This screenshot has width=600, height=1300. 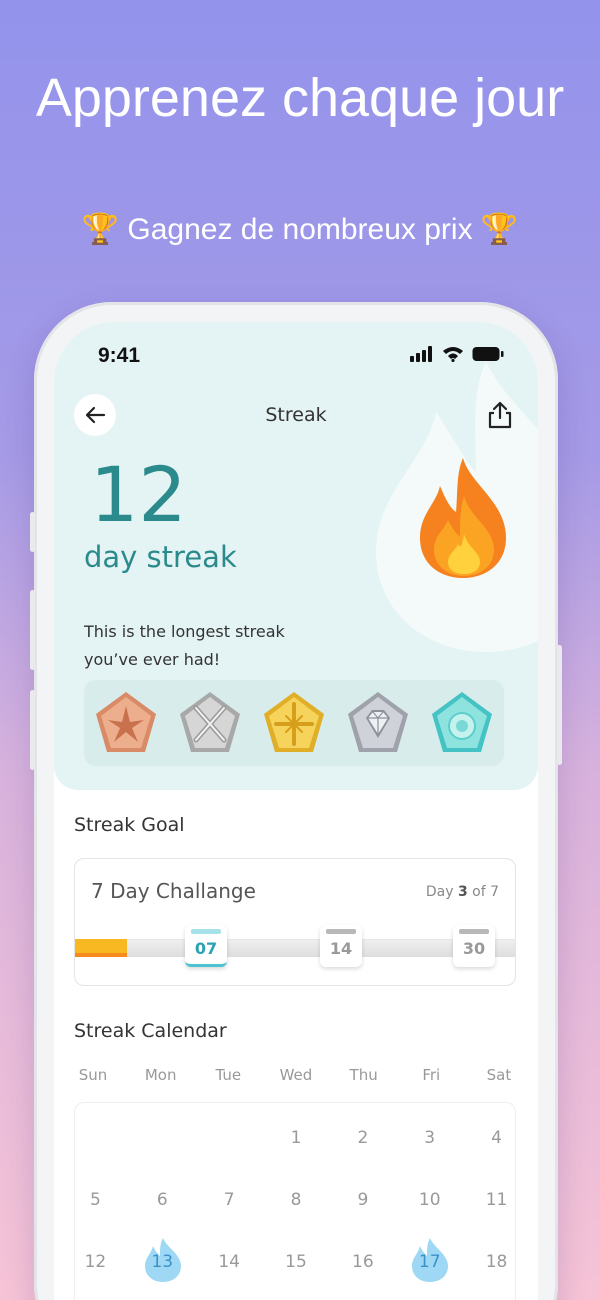 I want to click on calendar-day-number: 11, so click(x=496, y=1200).